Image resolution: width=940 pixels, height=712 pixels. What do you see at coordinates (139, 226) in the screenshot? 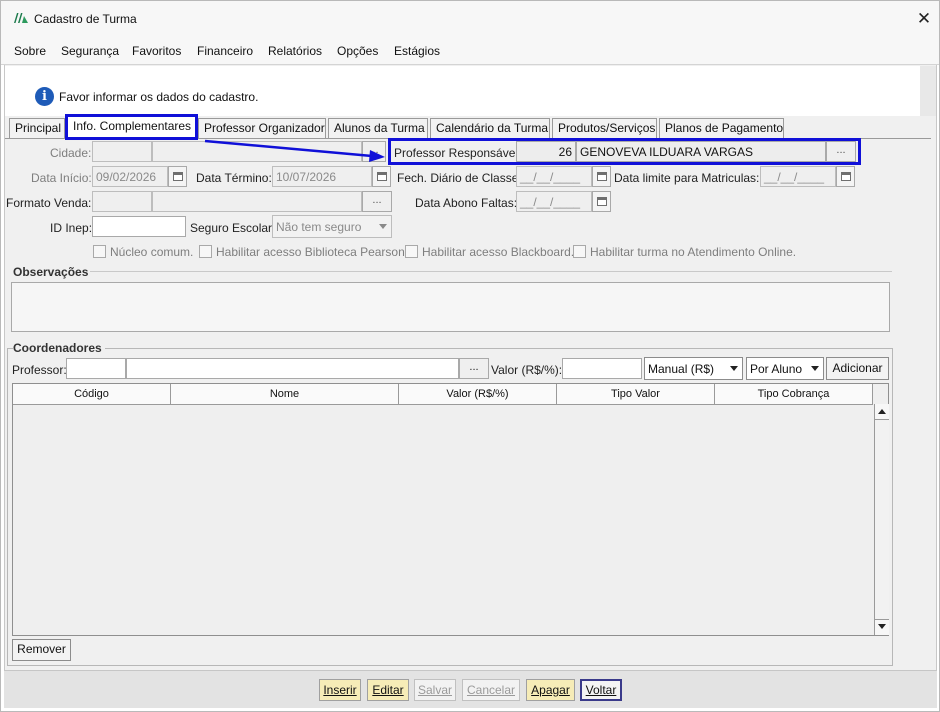
I see `id-inep-field` at bounding box center [139, 226].